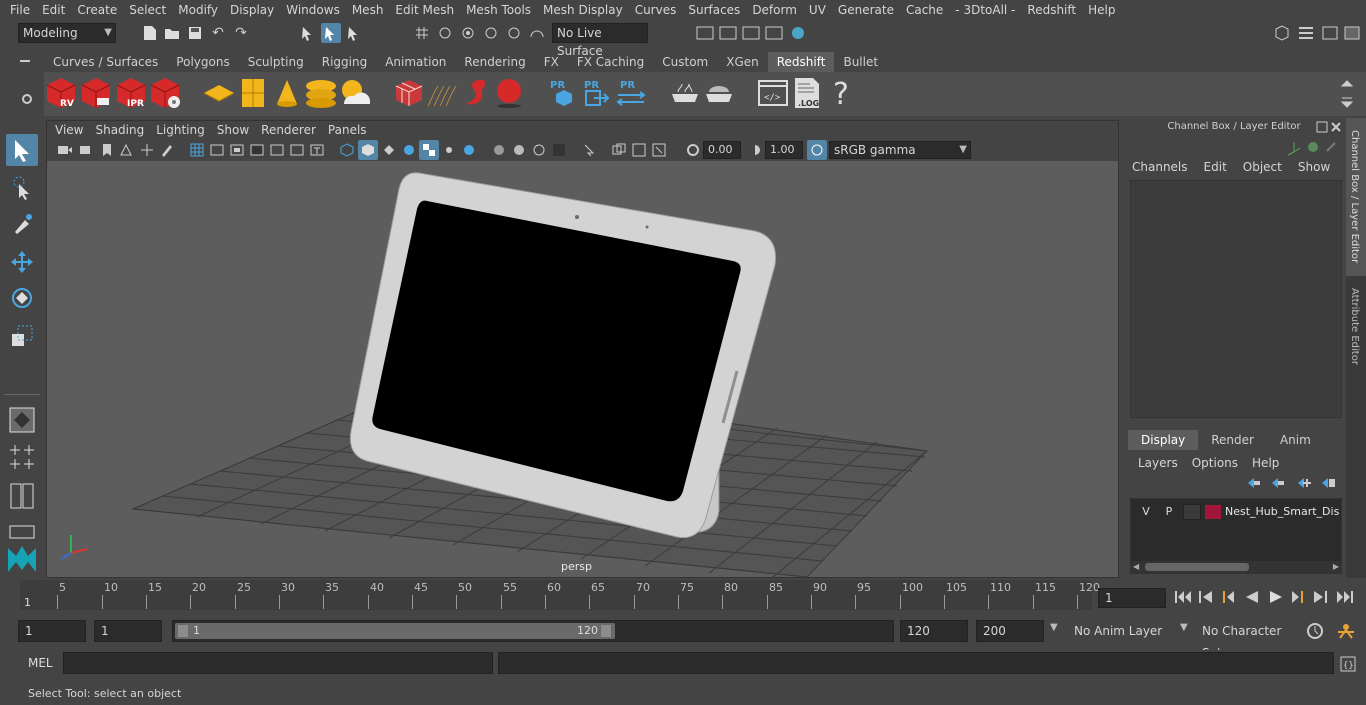  Describe the element at coordinates (1278, 484) in the screenshot. I see `move-layer-down-icon` at that location.